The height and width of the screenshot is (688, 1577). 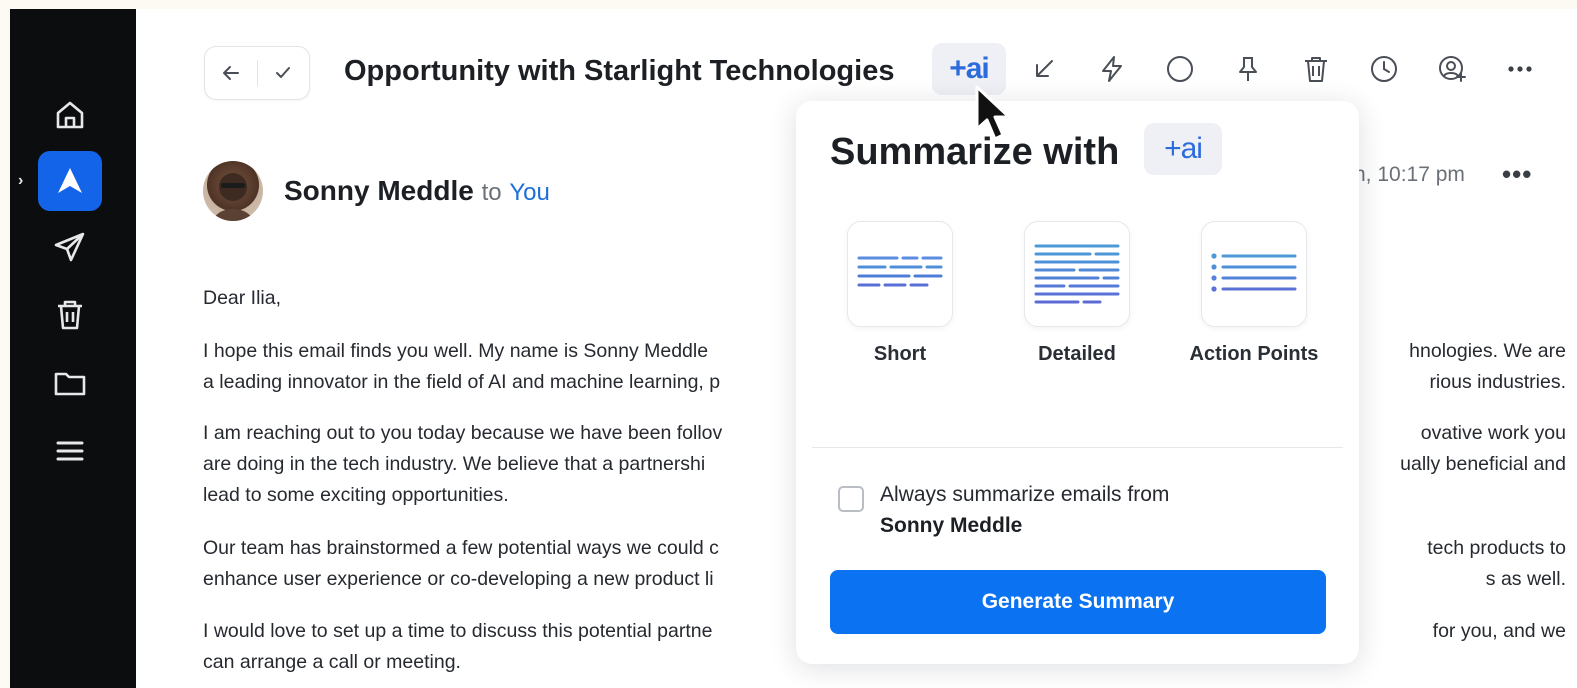 I want to click on delete-button, so click(x=1316, y=69).